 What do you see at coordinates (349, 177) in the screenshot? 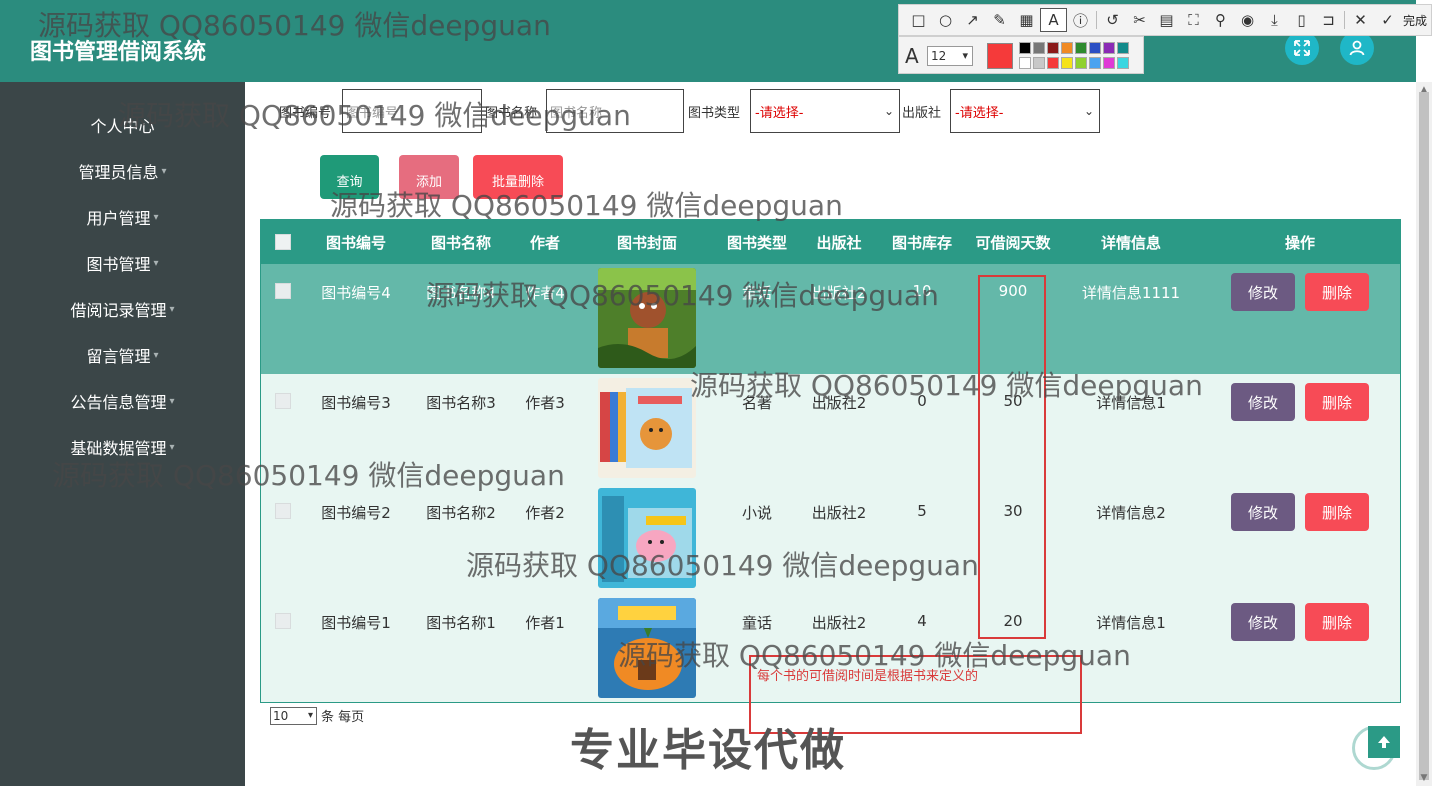
I see `search-button: 查询` at bounding box center [349, 177].